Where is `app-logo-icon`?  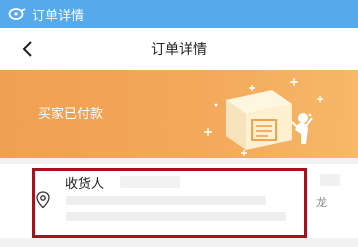
app-logo-icon is located at coordinates (17, 14).